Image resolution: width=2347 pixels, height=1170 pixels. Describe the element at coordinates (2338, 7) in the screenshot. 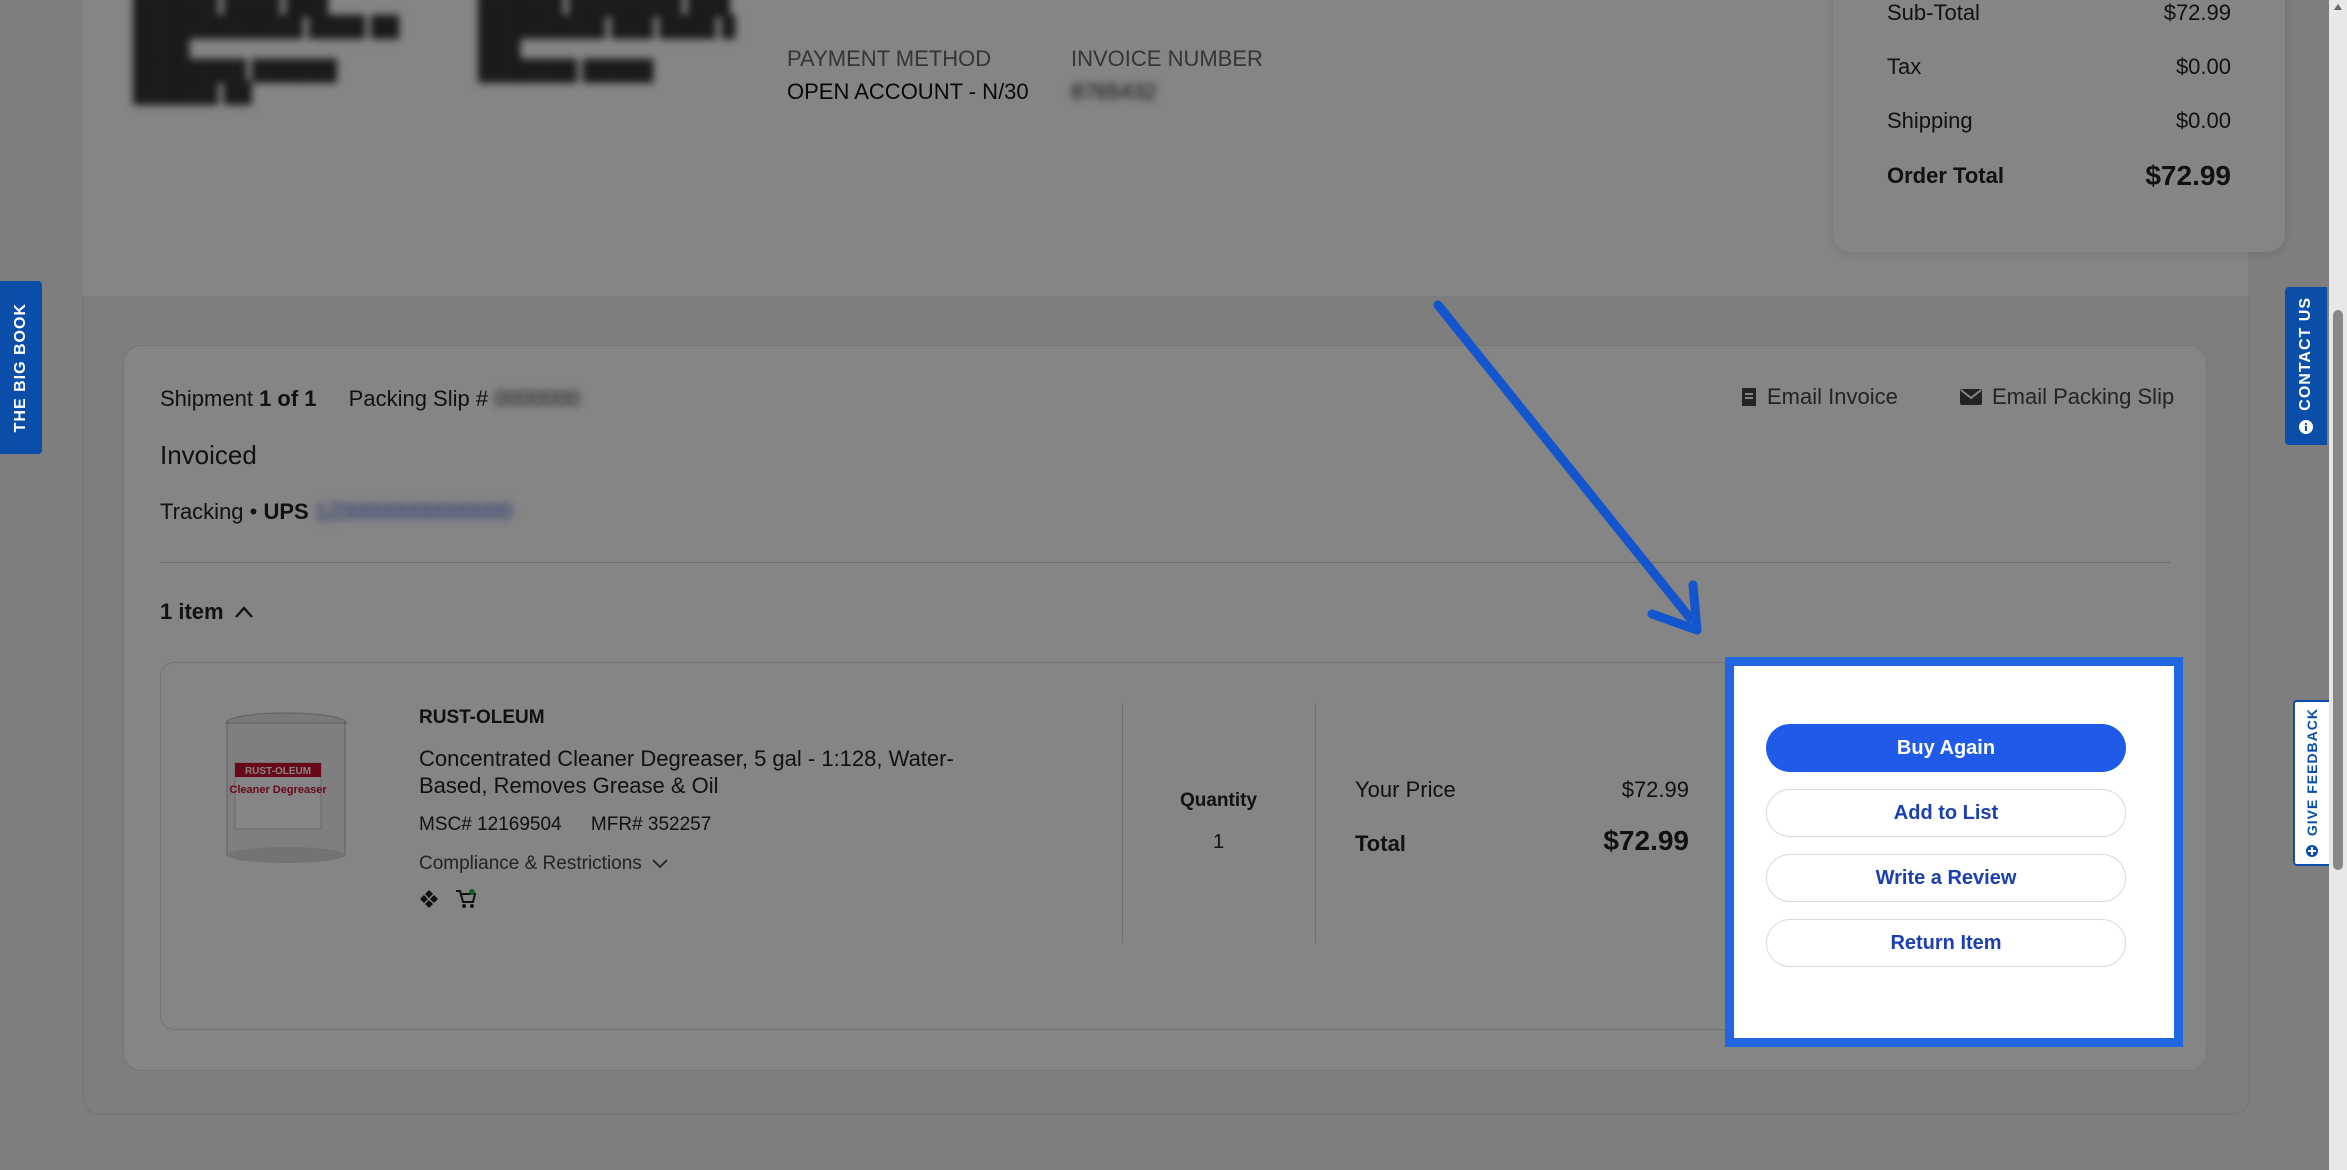

I see `scroll-up-icon` at that location.